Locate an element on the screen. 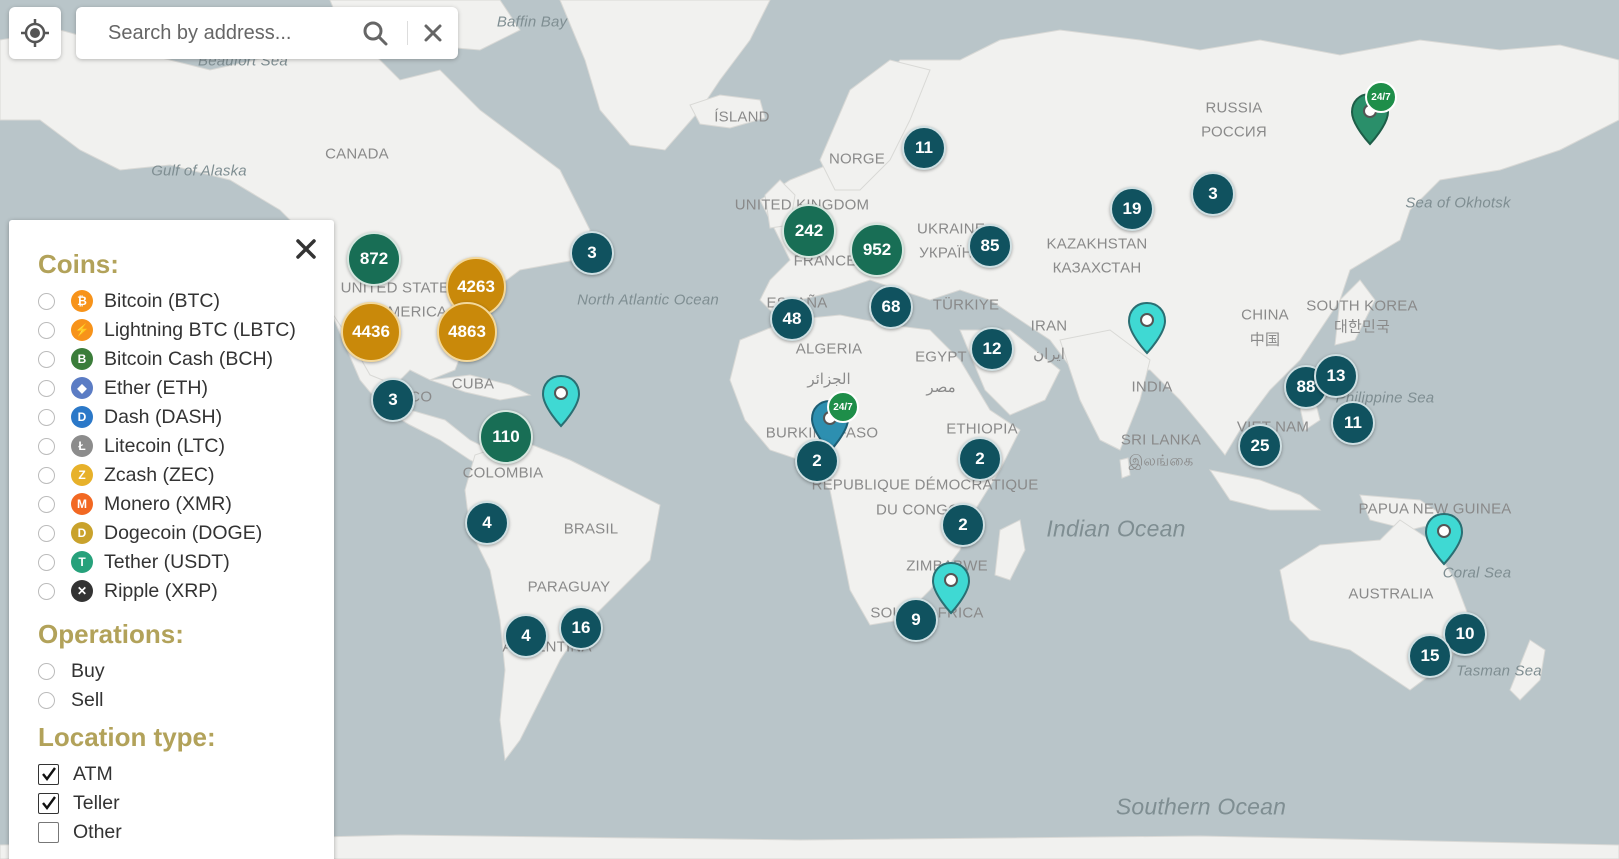 This screenshot has width=1619, height=859. coin-option: T Tether (USDT) is located at coordinates (134, 562).